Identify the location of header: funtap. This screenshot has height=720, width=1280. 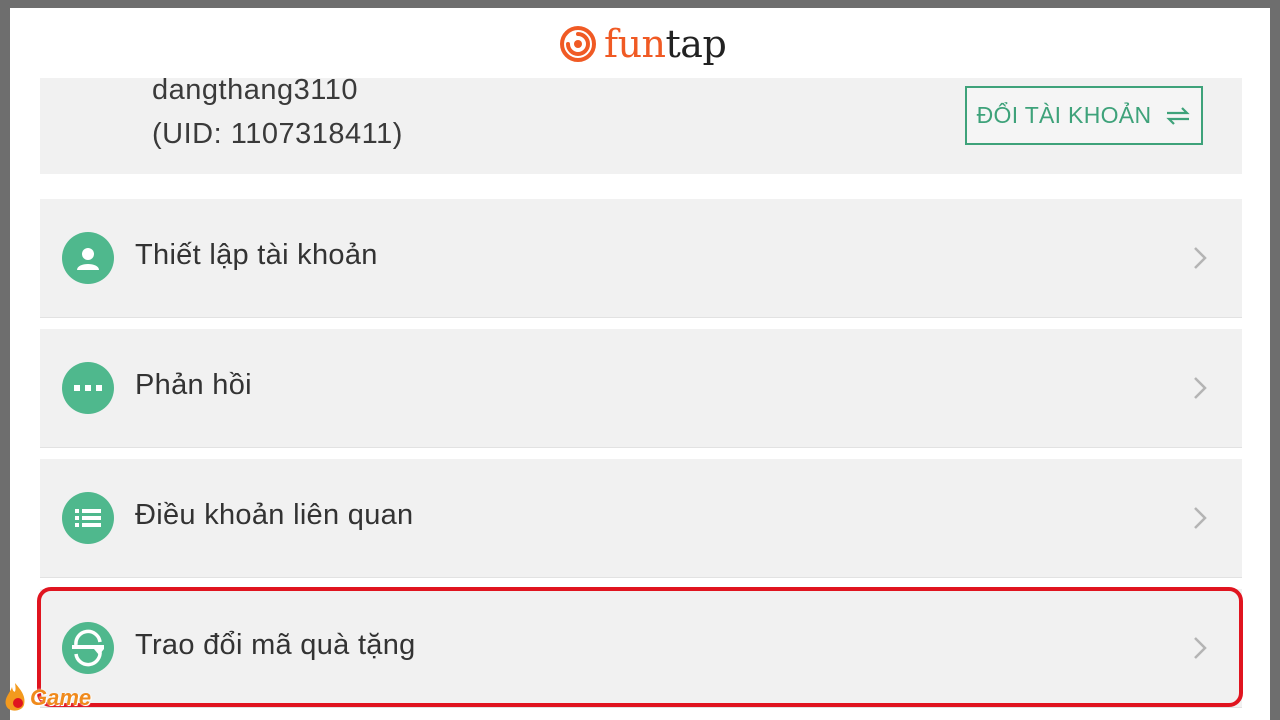
(640, 43).